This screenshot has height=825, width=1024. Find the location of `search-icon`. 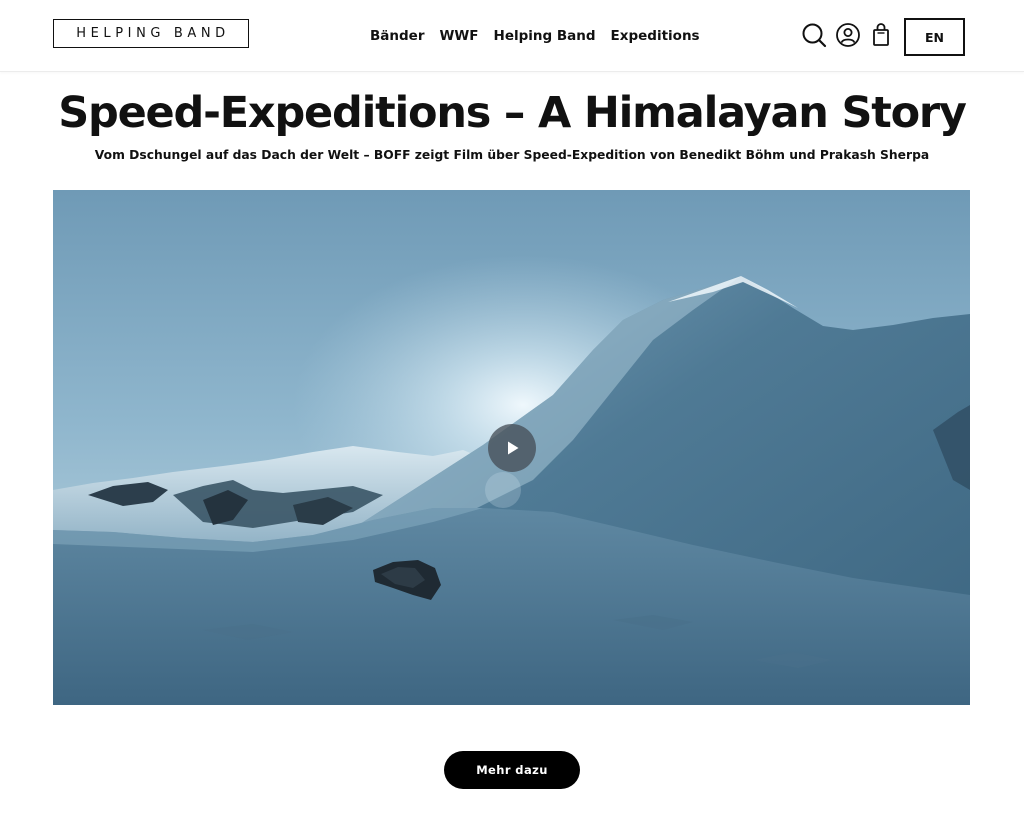

search-icon is located at coordinates (814, 35).